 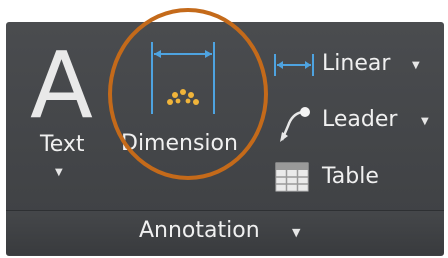 What do you see at coordinates (359, 120) in the screenshot?
I see `leader-tool-label: Leader` at bounding box center [359, 120].